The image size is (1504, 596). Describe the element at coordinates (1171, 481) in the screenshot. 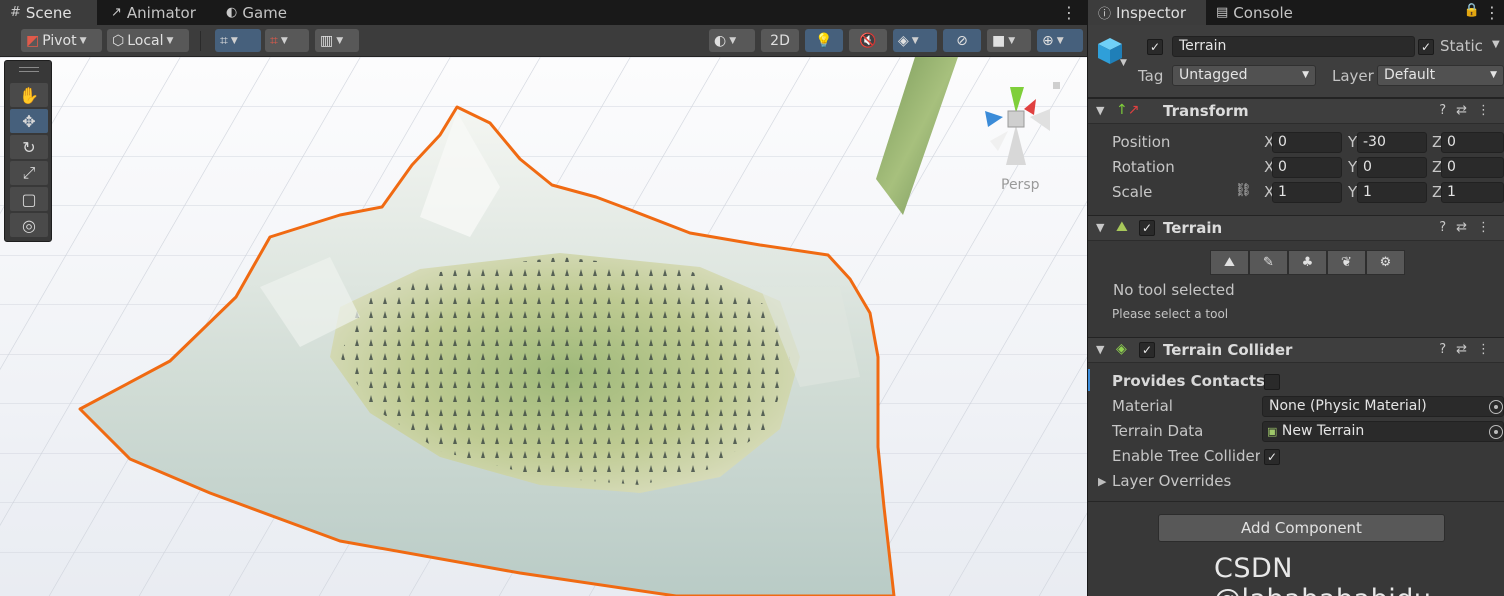

I see `layer-overrides-label: Layer Overrides` at that location.